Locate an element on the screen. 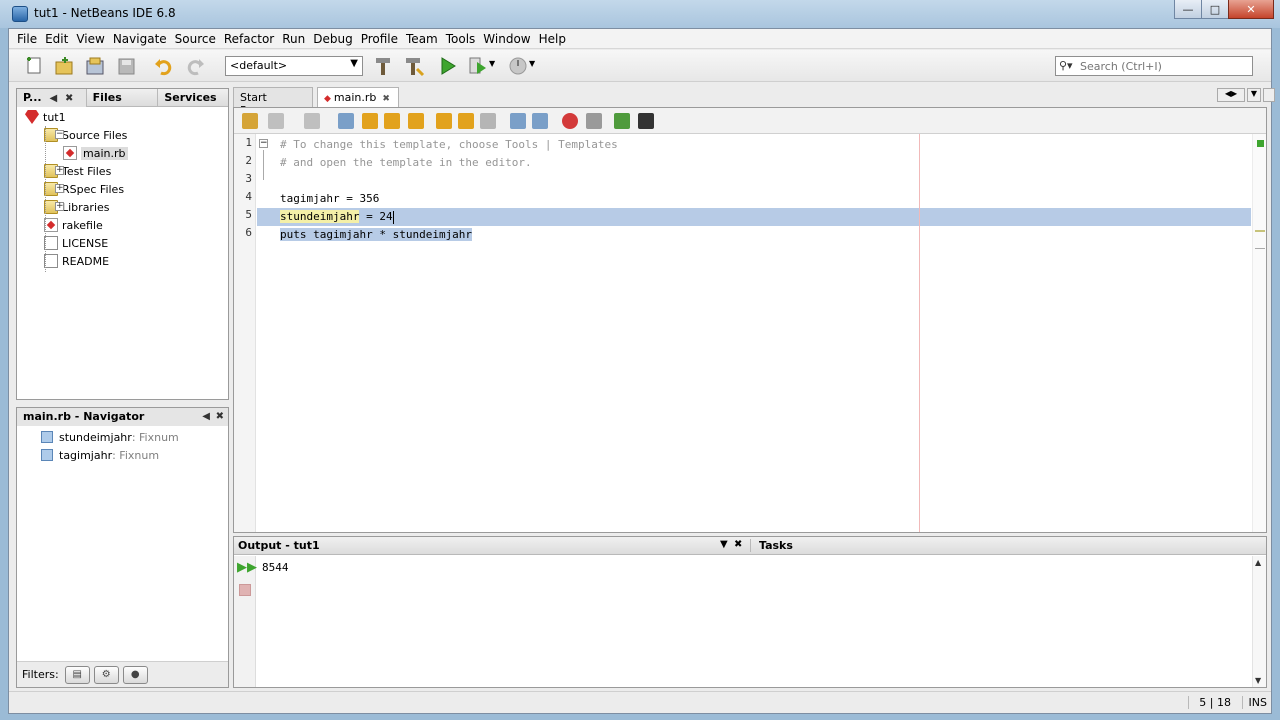 The image size is (1280, 720). new-file-button is located at coordinates (34, 66).